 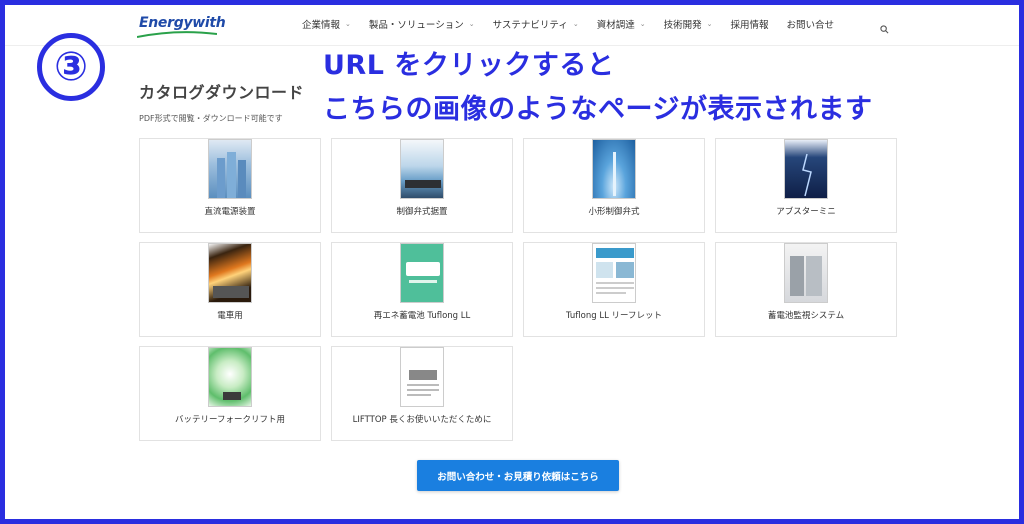 I want to click on catalog-label: LIFTTOP 長くお使いいただくために, so click(x=422, y=420).